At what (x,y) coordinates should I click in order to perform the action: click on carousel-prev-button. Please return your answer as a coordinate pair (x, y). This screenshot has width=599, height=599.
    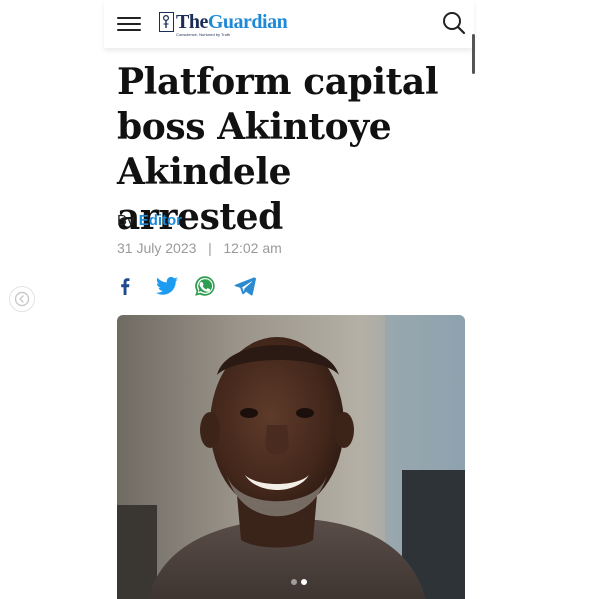
    Looking at the image, I should click on (22, 299).